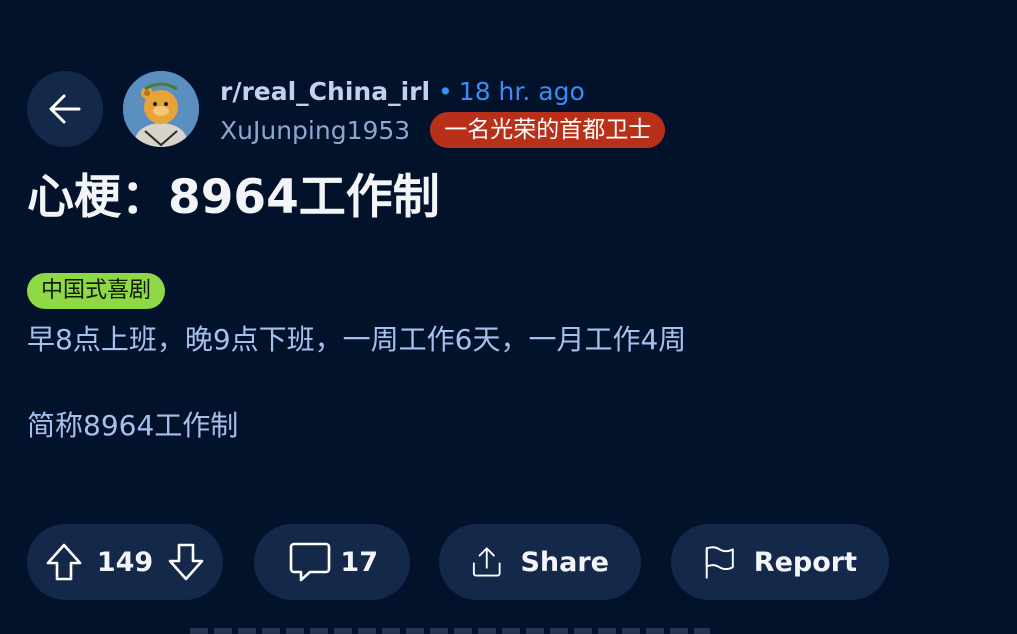 The image size is (1017, 634). I want to click on share-button: Share, so click(540, 562).